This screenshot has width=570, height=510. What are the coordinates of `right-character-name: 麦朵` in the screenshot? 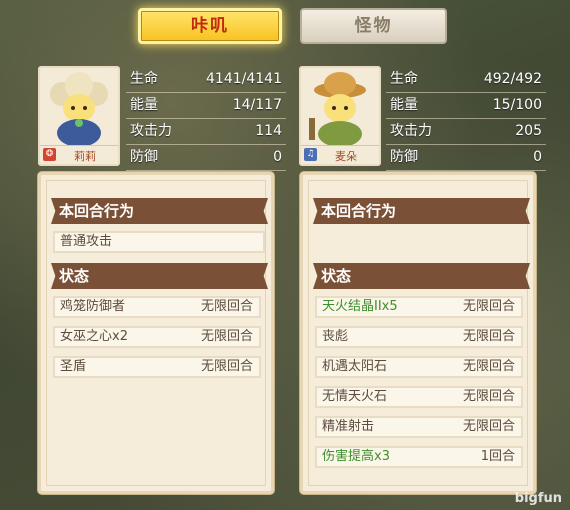 It's located at (346, 156).